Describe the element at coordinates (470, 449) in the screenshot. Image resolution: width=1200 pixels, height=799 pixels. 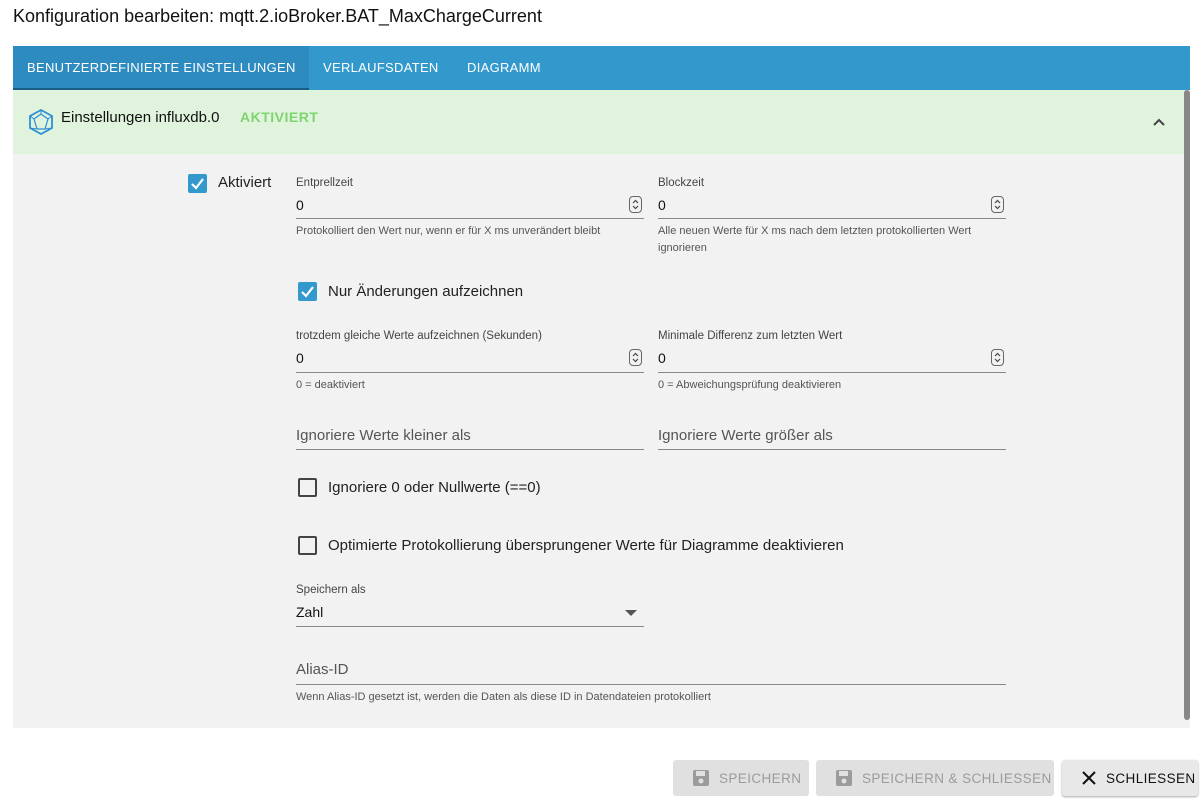
I see `ignore-below-underline` at that location.